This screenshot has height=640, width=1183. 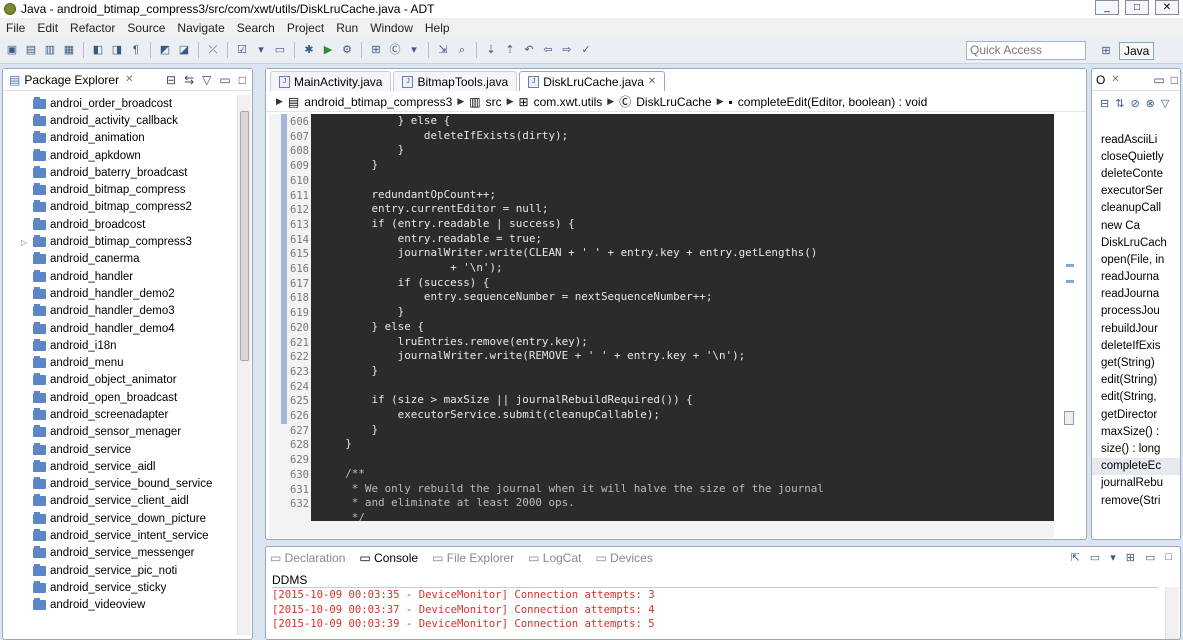 What do you see at coordinates (1136, 380) in the screenshot?
I see `outline-item: edit(String)` at bounding box center [1136, 380].